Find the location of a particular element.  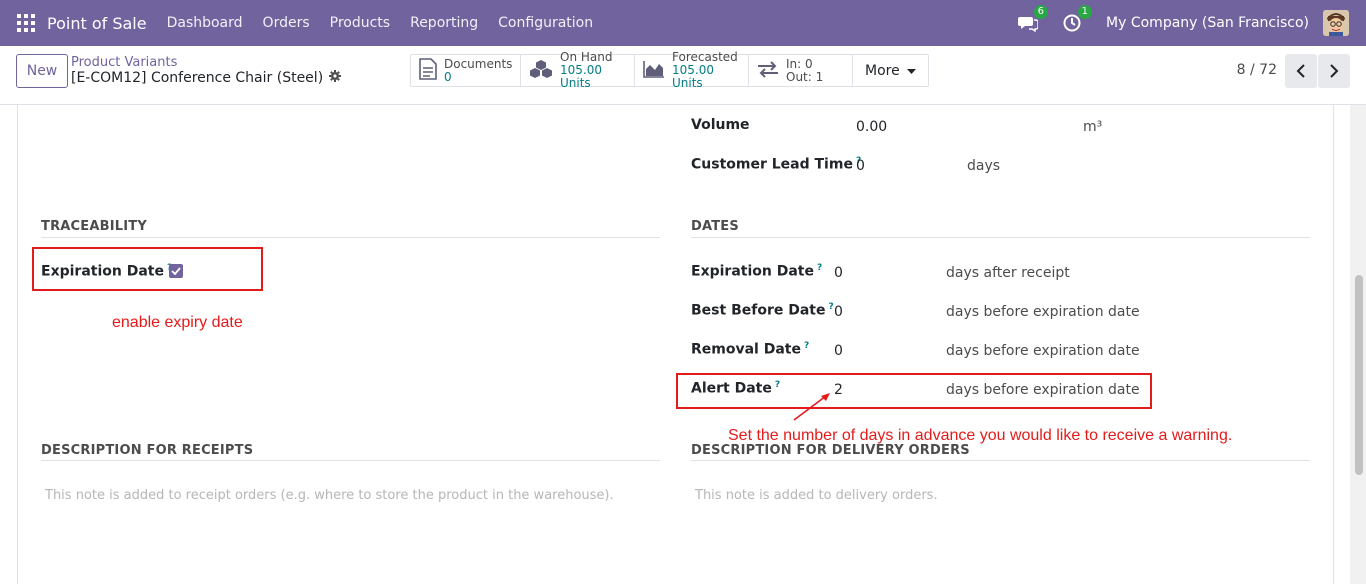

annotation-arrow-icon is located at coordinates (811, 407).